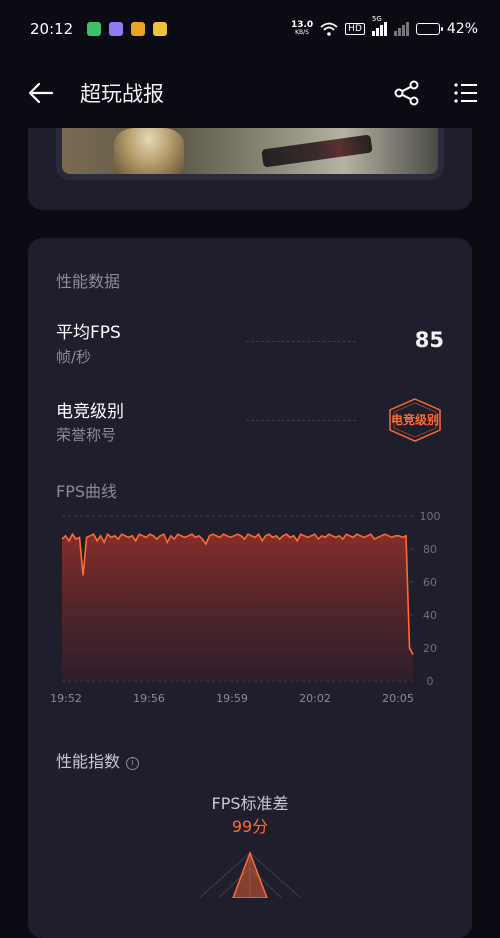 The image size is (500, 938). What do you see at coordinates (407, 93) in the screenshot?
I see `share-icon` at bounding box center [407, 93].